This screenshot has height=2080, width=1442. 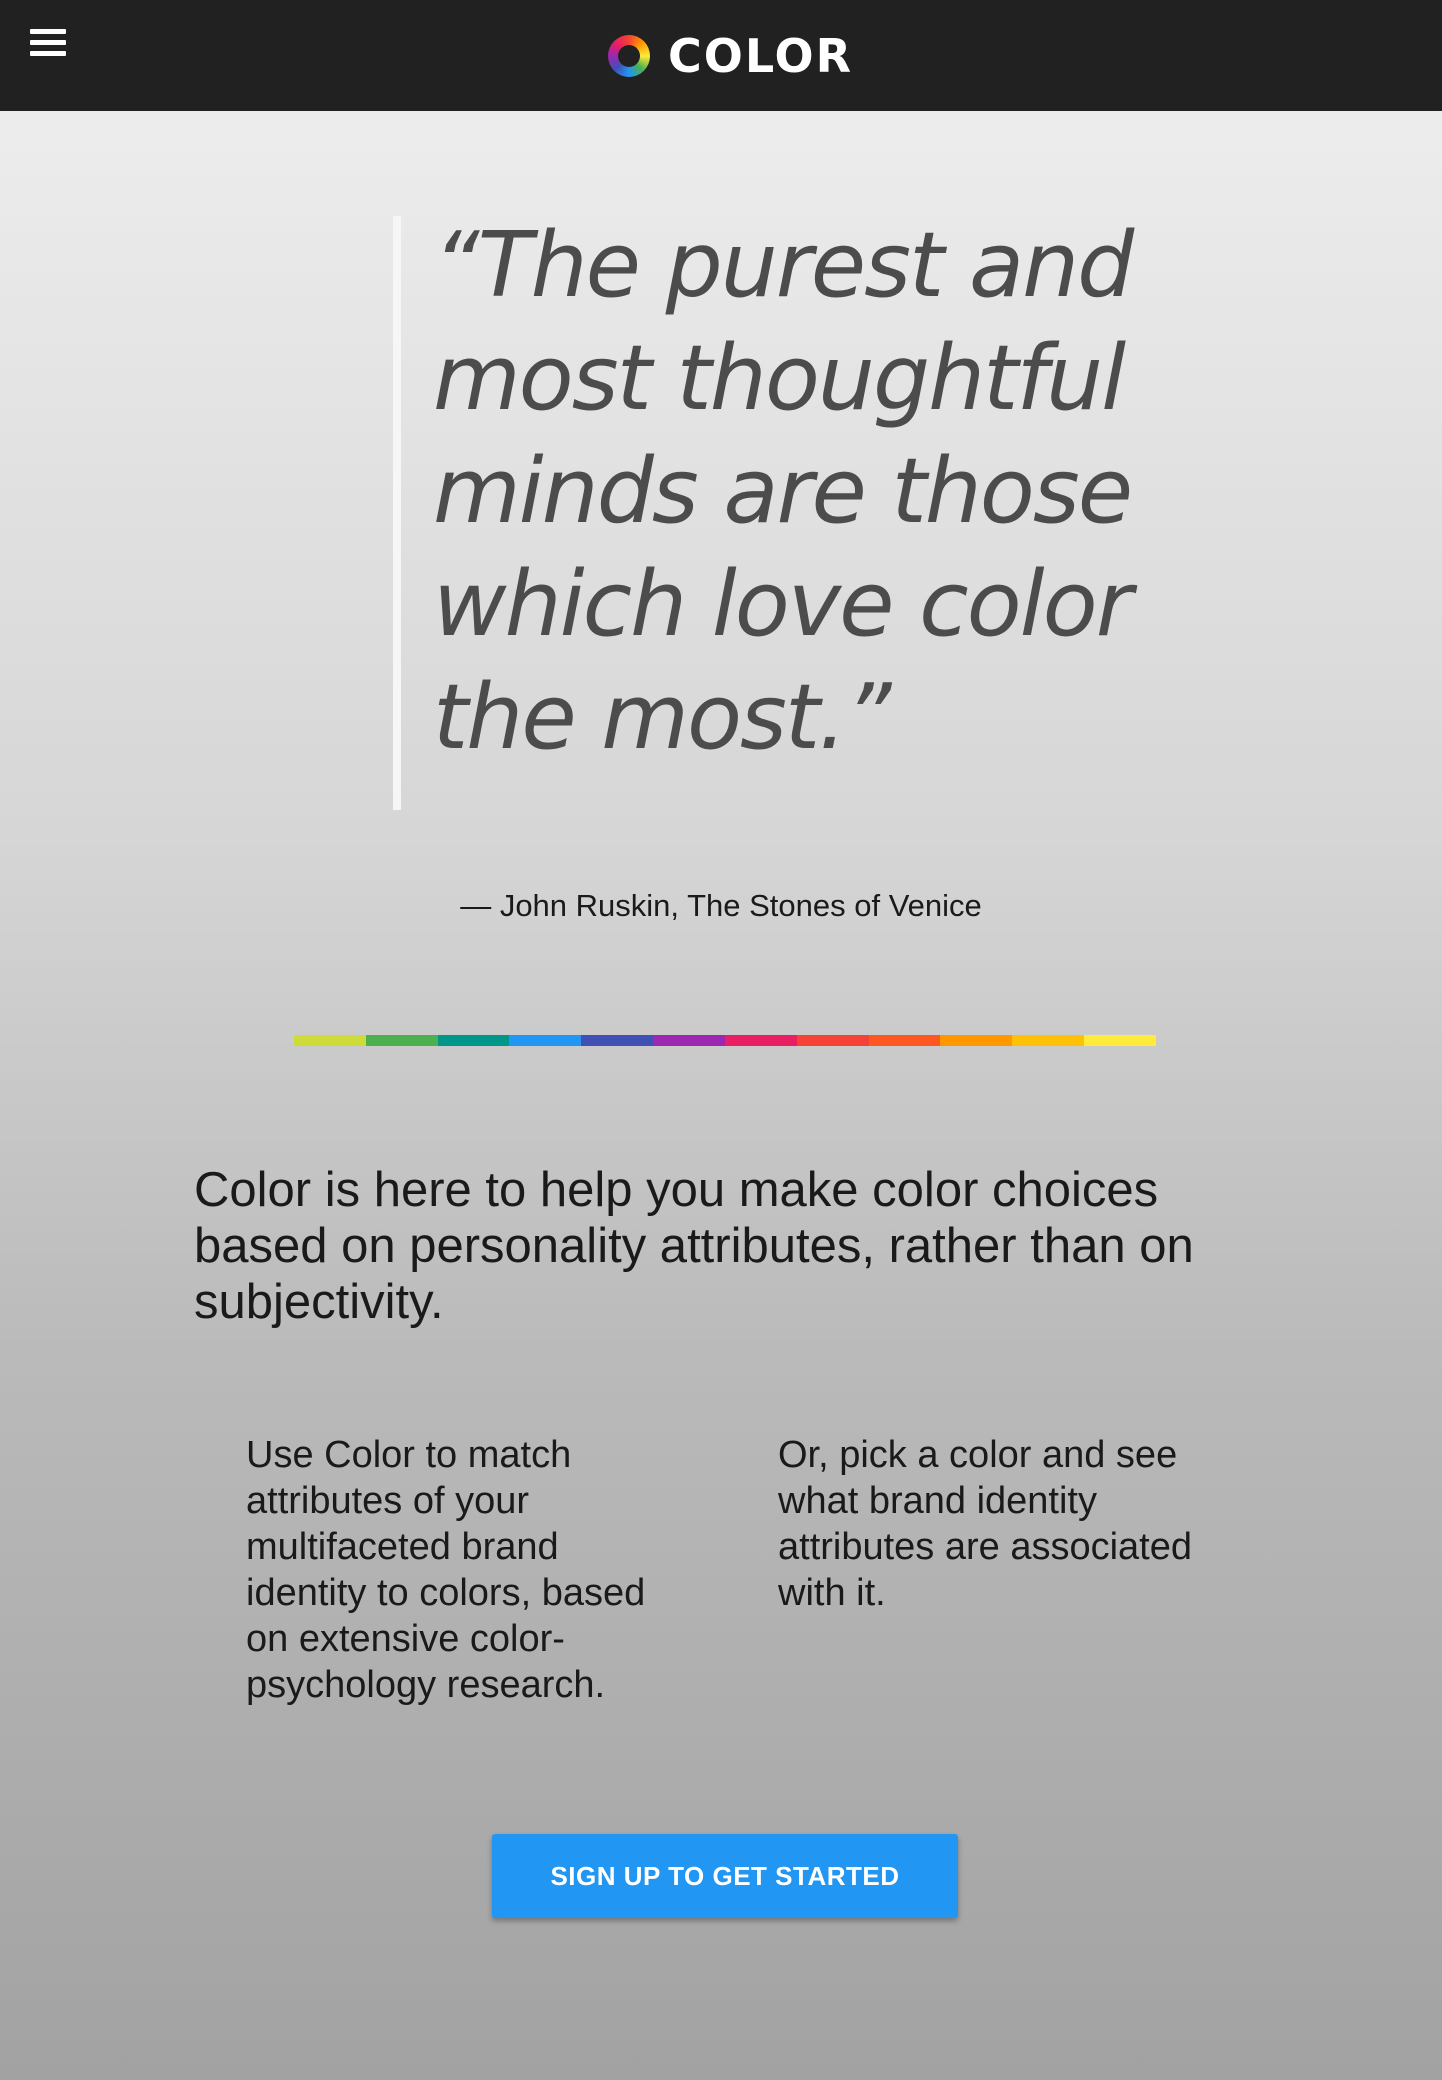 I want to click on brand-title: COLOR, so click(x=761, y=56).